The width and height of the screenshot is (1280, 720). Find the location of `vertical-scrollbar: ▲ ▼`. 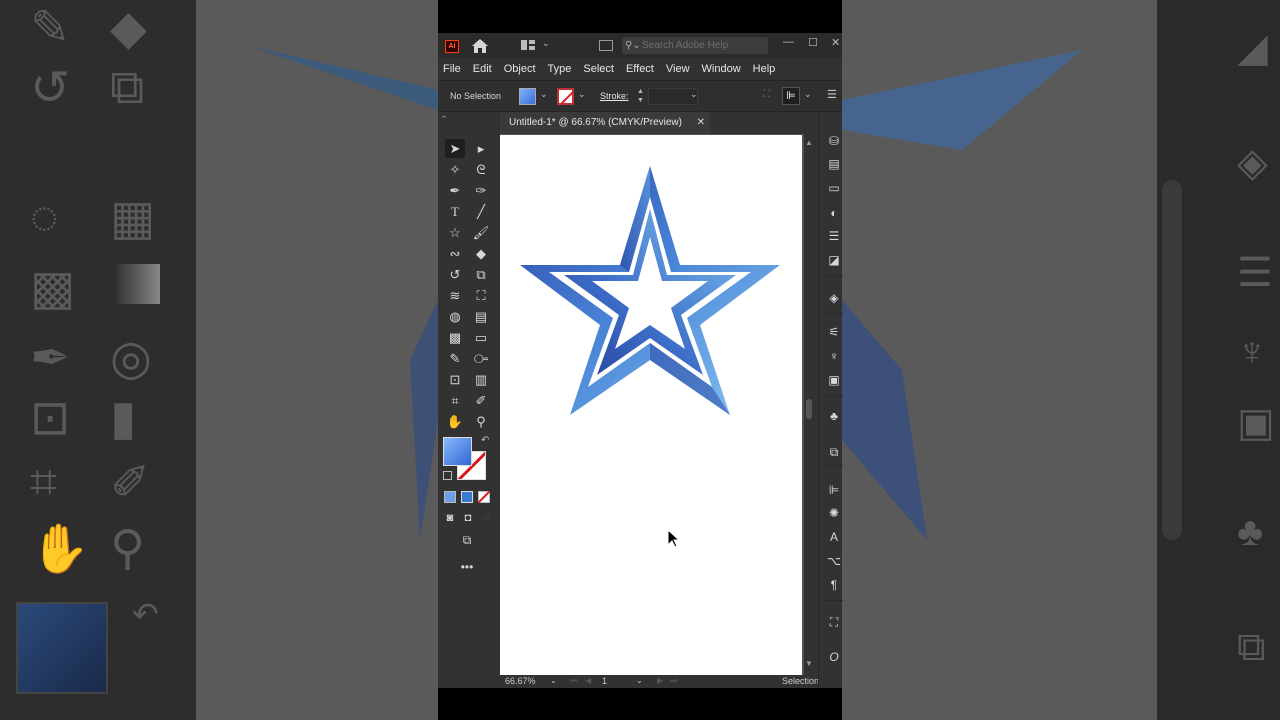

vertical-scrollbar: ▲ ▼ is located at coordinates (810, 404).